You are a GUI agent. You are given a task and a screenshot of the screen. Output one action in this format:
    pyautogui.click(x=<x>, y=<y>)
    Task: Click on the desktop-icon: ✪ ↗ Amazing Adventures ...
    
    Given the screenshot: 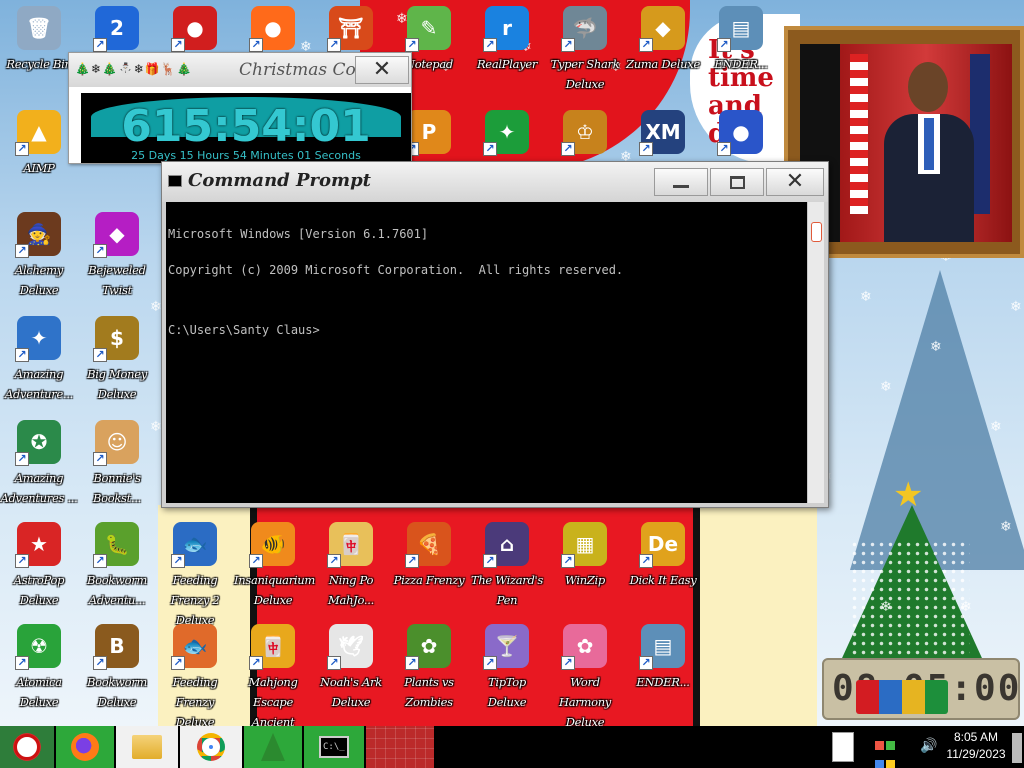 What is the action you would take?
    pyautogui.click(x=39, y=464)
    